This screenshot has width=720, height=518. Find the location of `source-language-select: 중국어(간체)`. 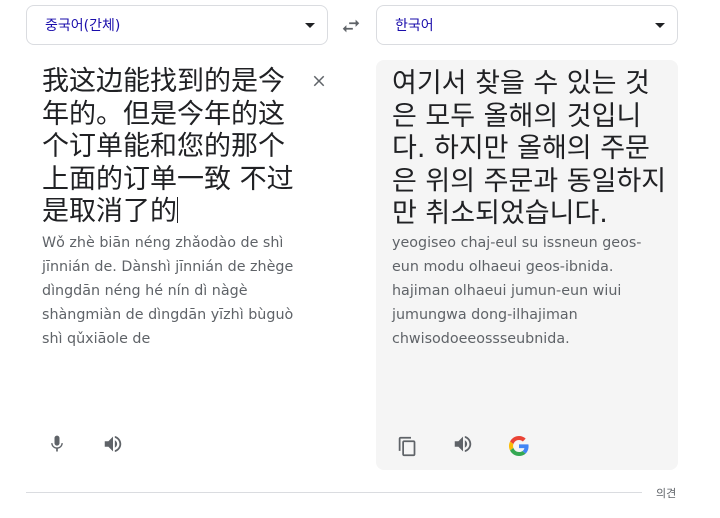

source-language-select: 중국어(간체) is located at coordinates (177, 25).